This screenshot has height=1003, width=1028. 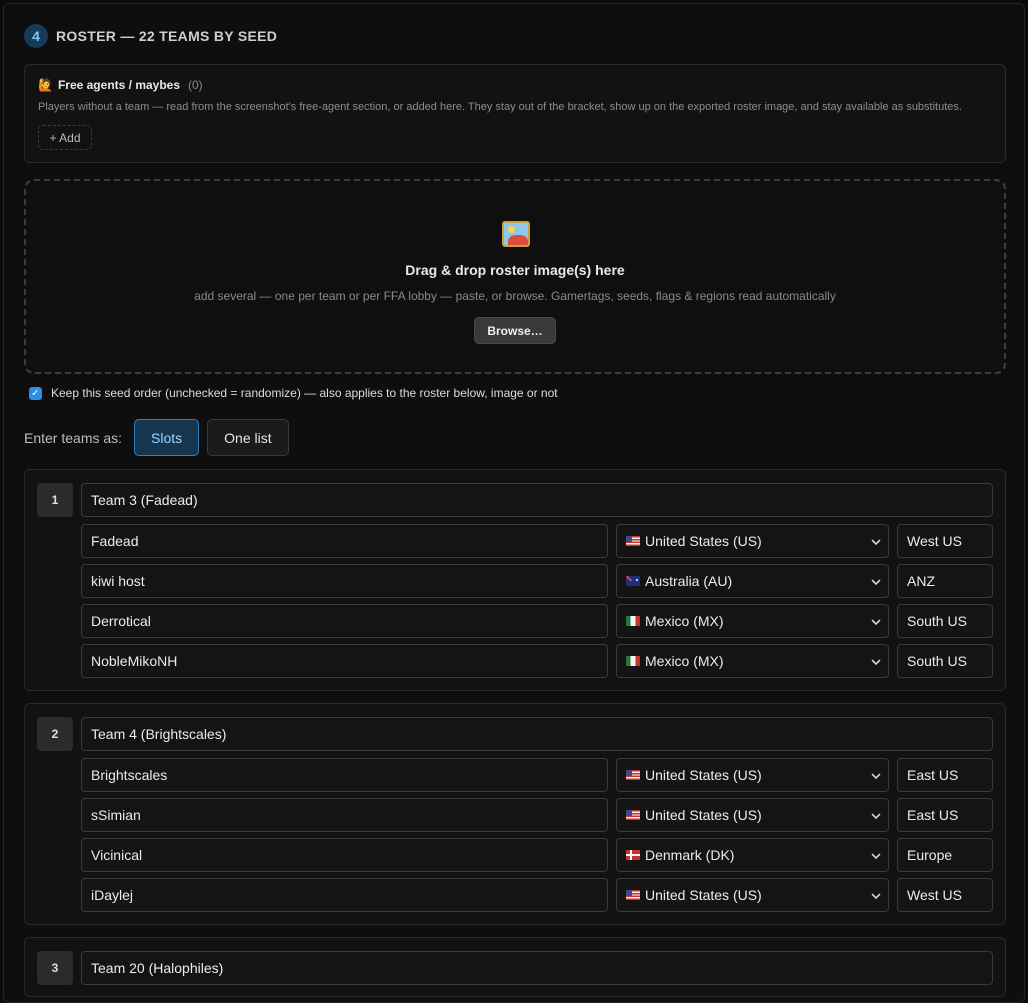 I want to click on country-label: Australia (AU), so click(x=689, y=581).